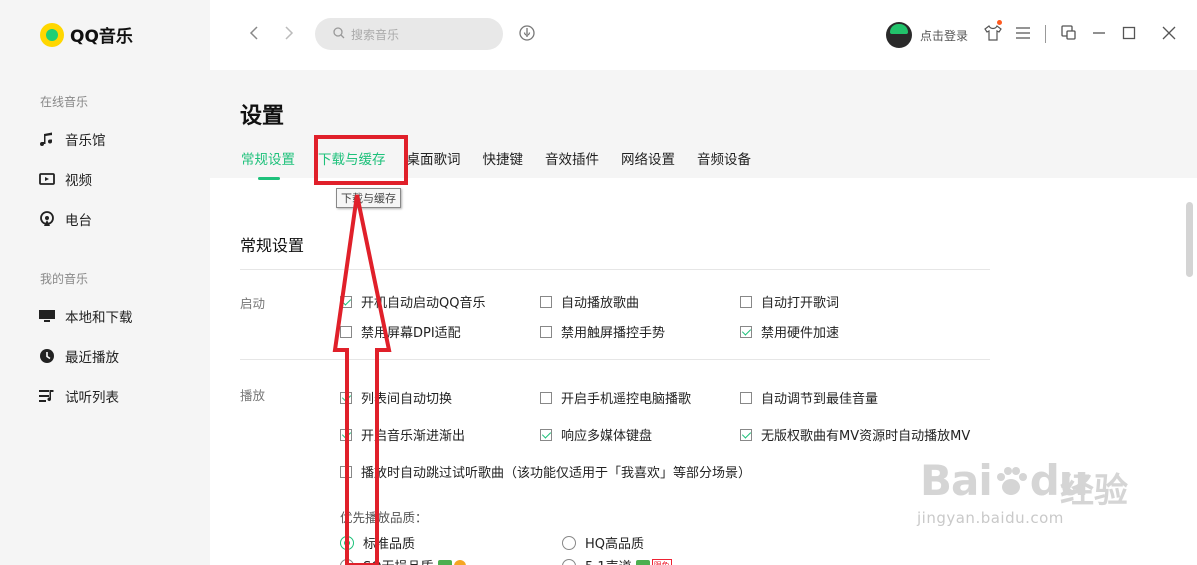  I want to click on search-input: 搜索音乐, so click(409, 34).